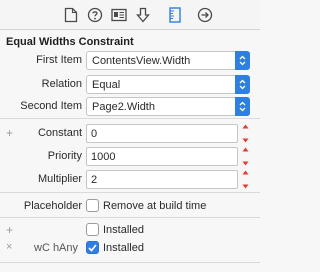 This screenshot has width=320, height=272. Describe the element at coordinates (123, 229) in the screenshot. I see `installed-label: Installed` at that location.